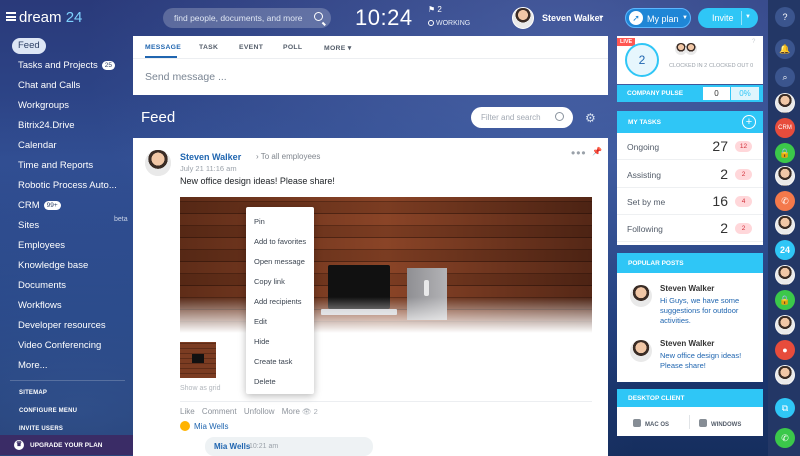  Describe the element at coordinates (785, 128) in the screenshot. I see `crm-icon: CRM` at that location.